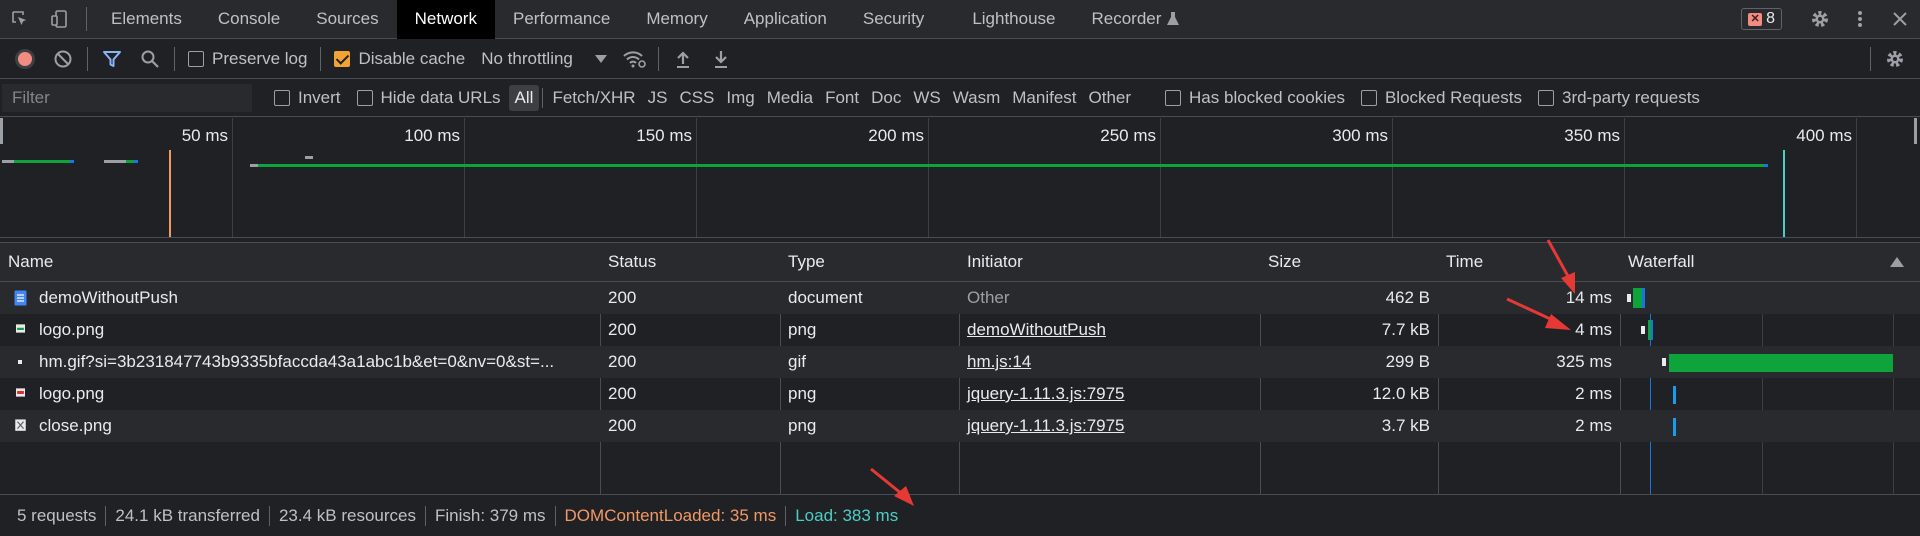 The image size is (1920, 536). Describe the element at coordinates (676, 19) in the screenshot. I see `tab-memory: Memory` at that location.